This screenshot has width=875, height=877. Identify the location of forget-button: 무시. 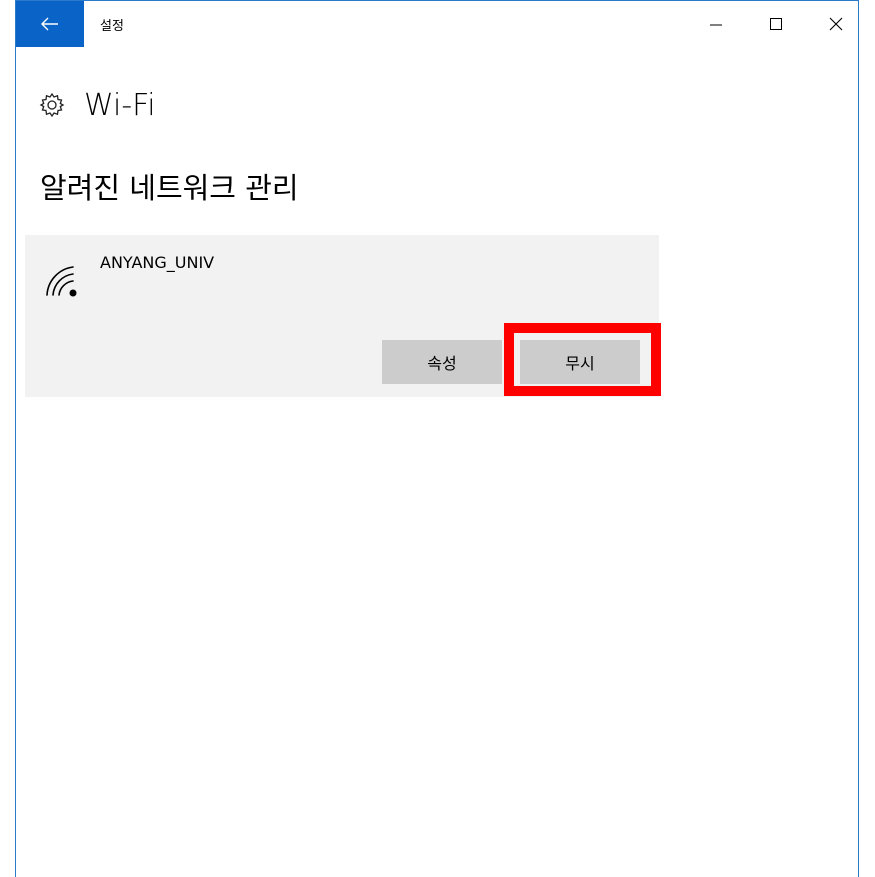
(580, 362).